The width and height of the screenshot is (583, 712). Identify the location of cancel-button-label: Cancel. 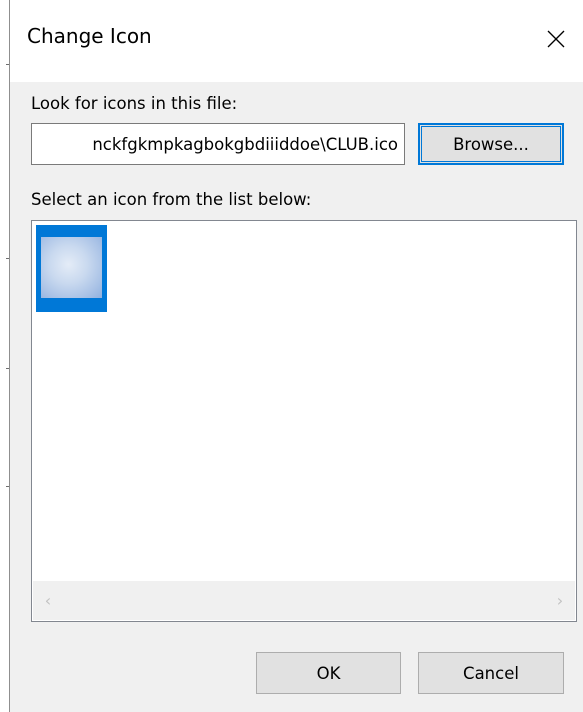
(491, 673).